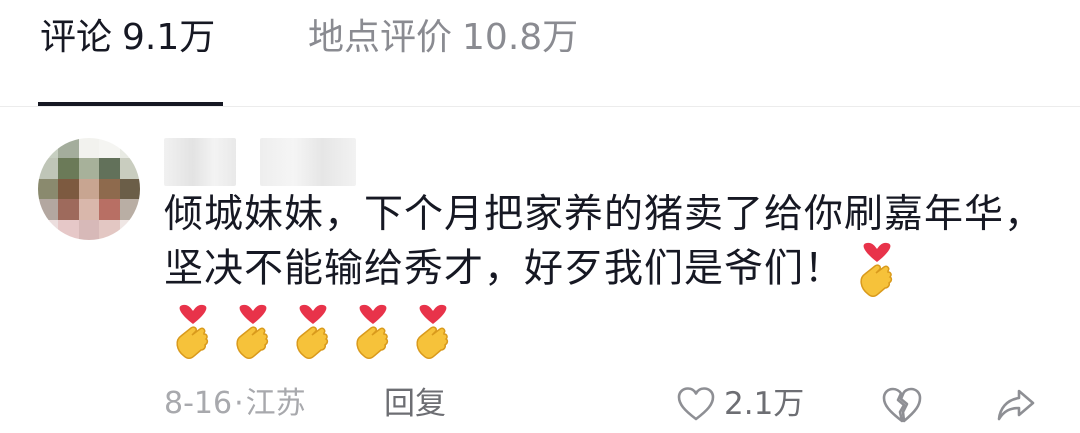 The height and width of the screenshot is (433, 1080). I want to click on comment-meta: 8-16·江苏, so click(235, 404).